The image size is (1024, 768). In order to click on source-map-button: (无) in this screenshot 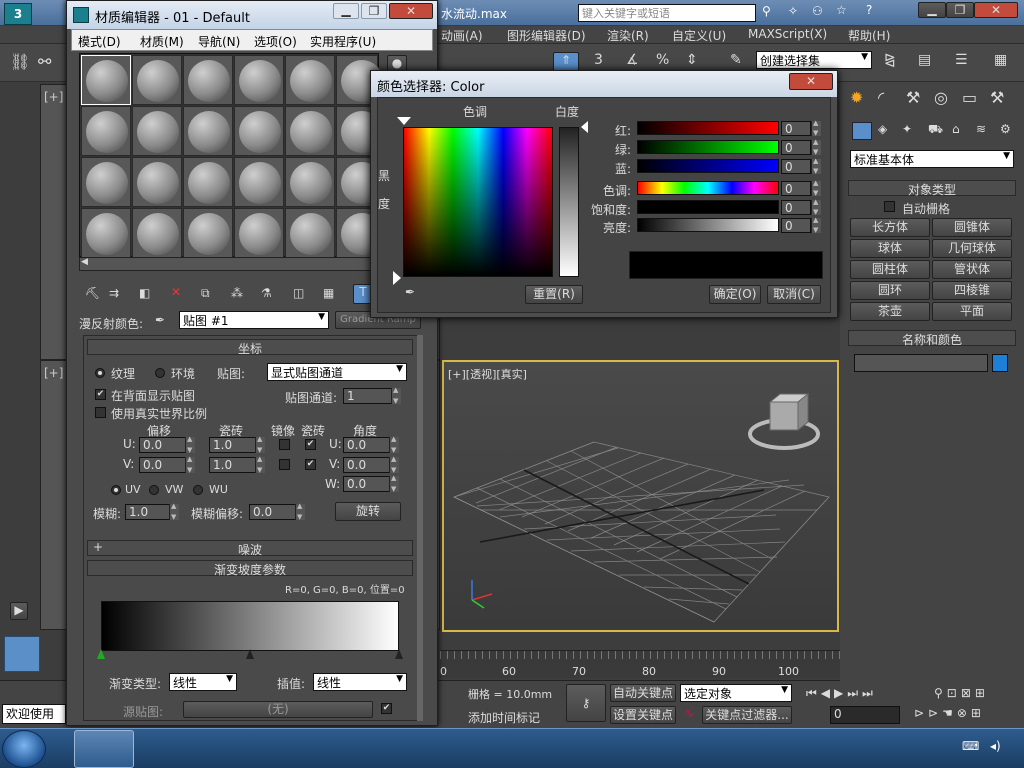, I will do `click(278, 709)`.